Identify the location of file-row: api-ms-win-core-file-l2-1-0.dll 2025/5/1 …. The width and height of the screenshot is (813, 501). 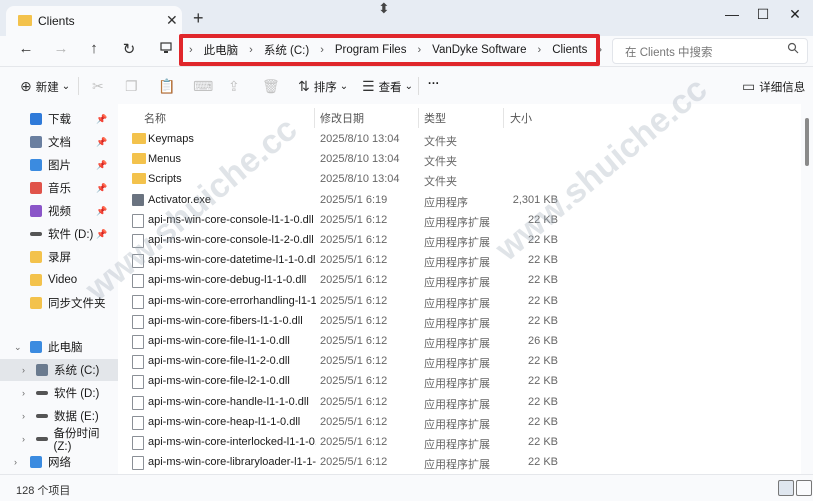
(459, 382).